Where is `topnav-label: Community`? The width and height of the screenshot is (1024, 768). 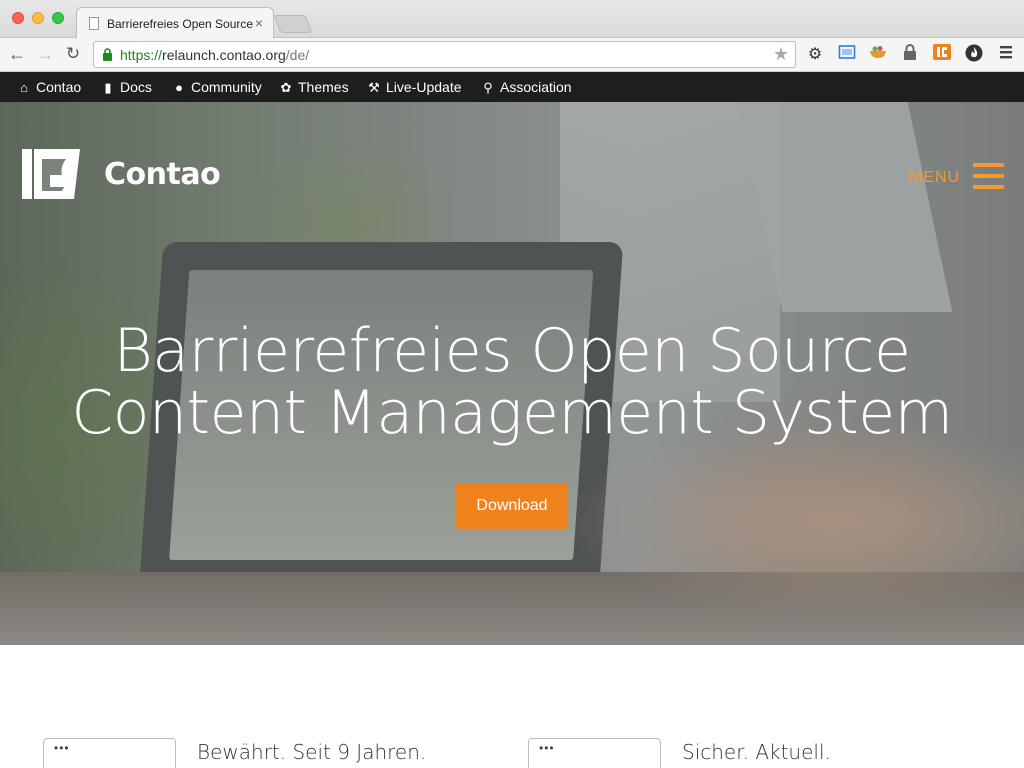
topnav-label: Community is located at coordinates (226, 87).